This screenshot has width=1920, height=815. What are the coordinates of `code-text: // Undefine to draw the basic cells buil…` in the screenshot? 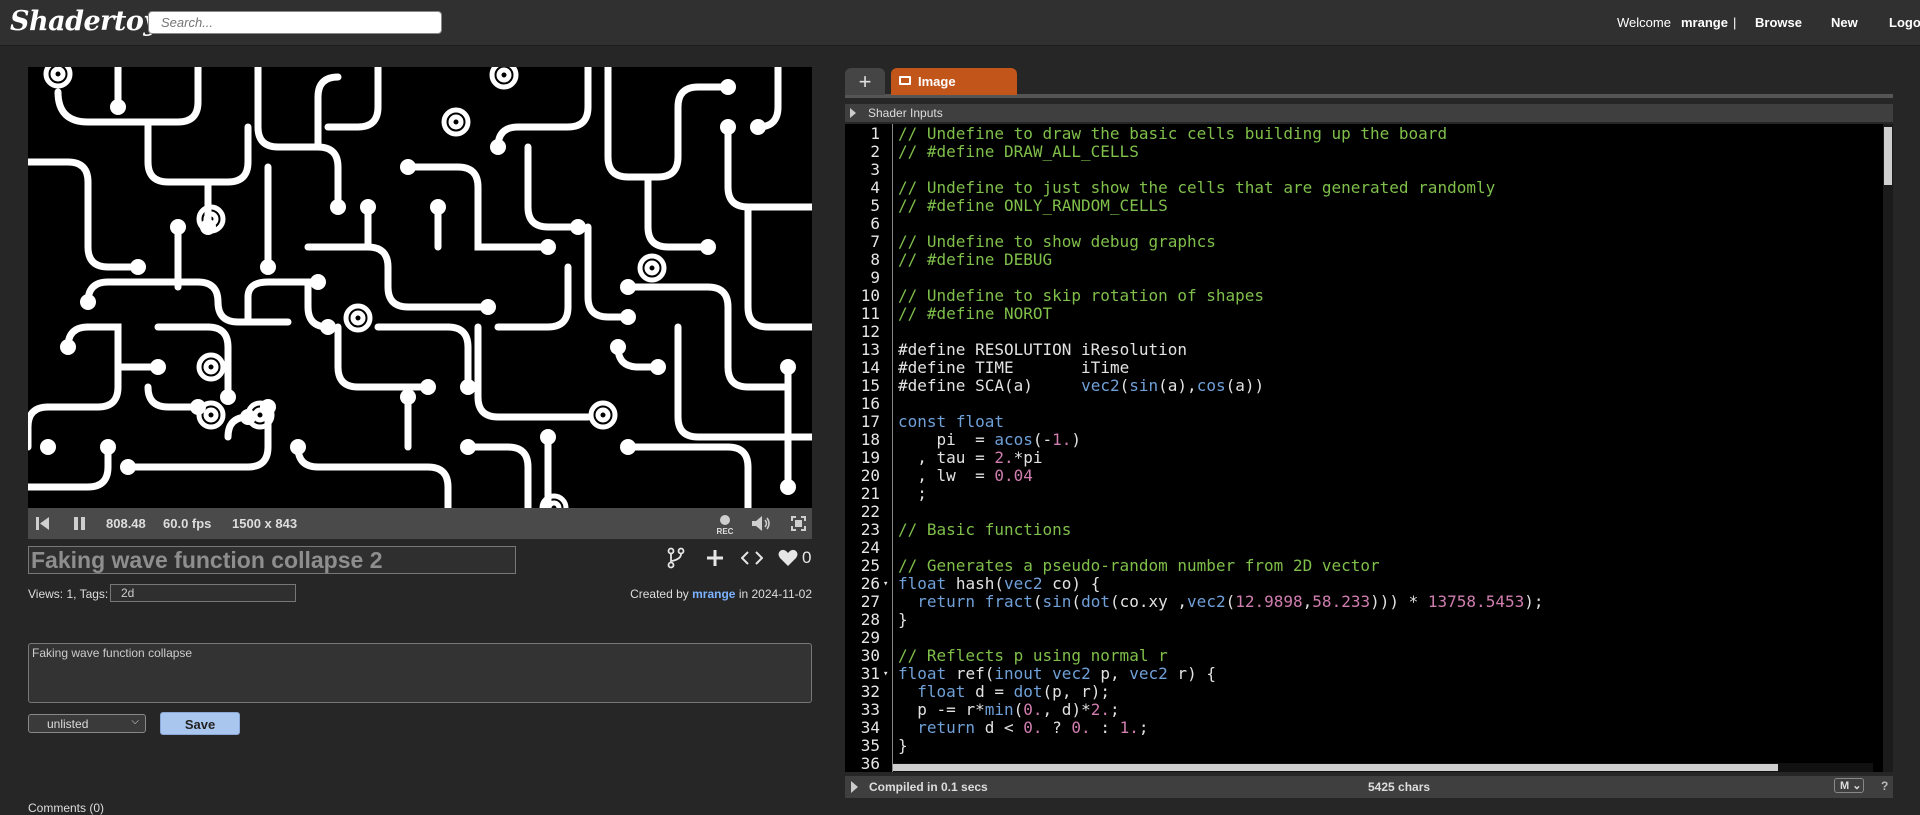 It's located at (1173, 133).